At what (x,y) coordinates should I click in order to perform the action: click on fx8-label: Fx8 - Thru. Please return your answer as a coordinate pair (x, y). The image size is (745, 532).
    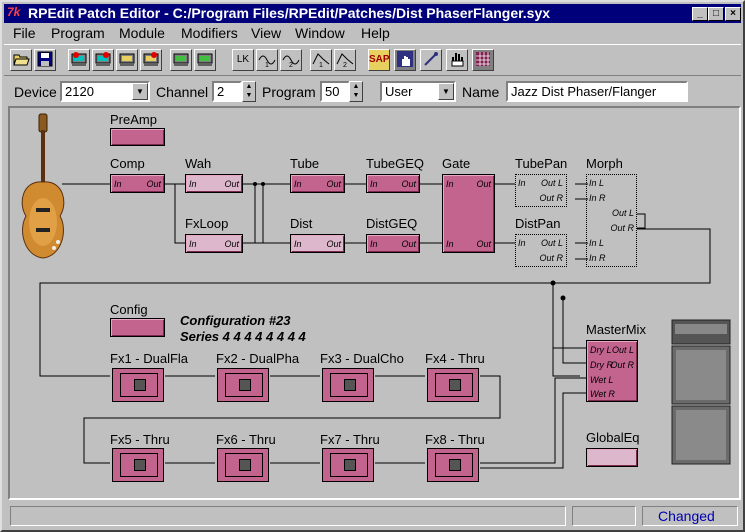
    Looking at the image, I should click on (455, 439).